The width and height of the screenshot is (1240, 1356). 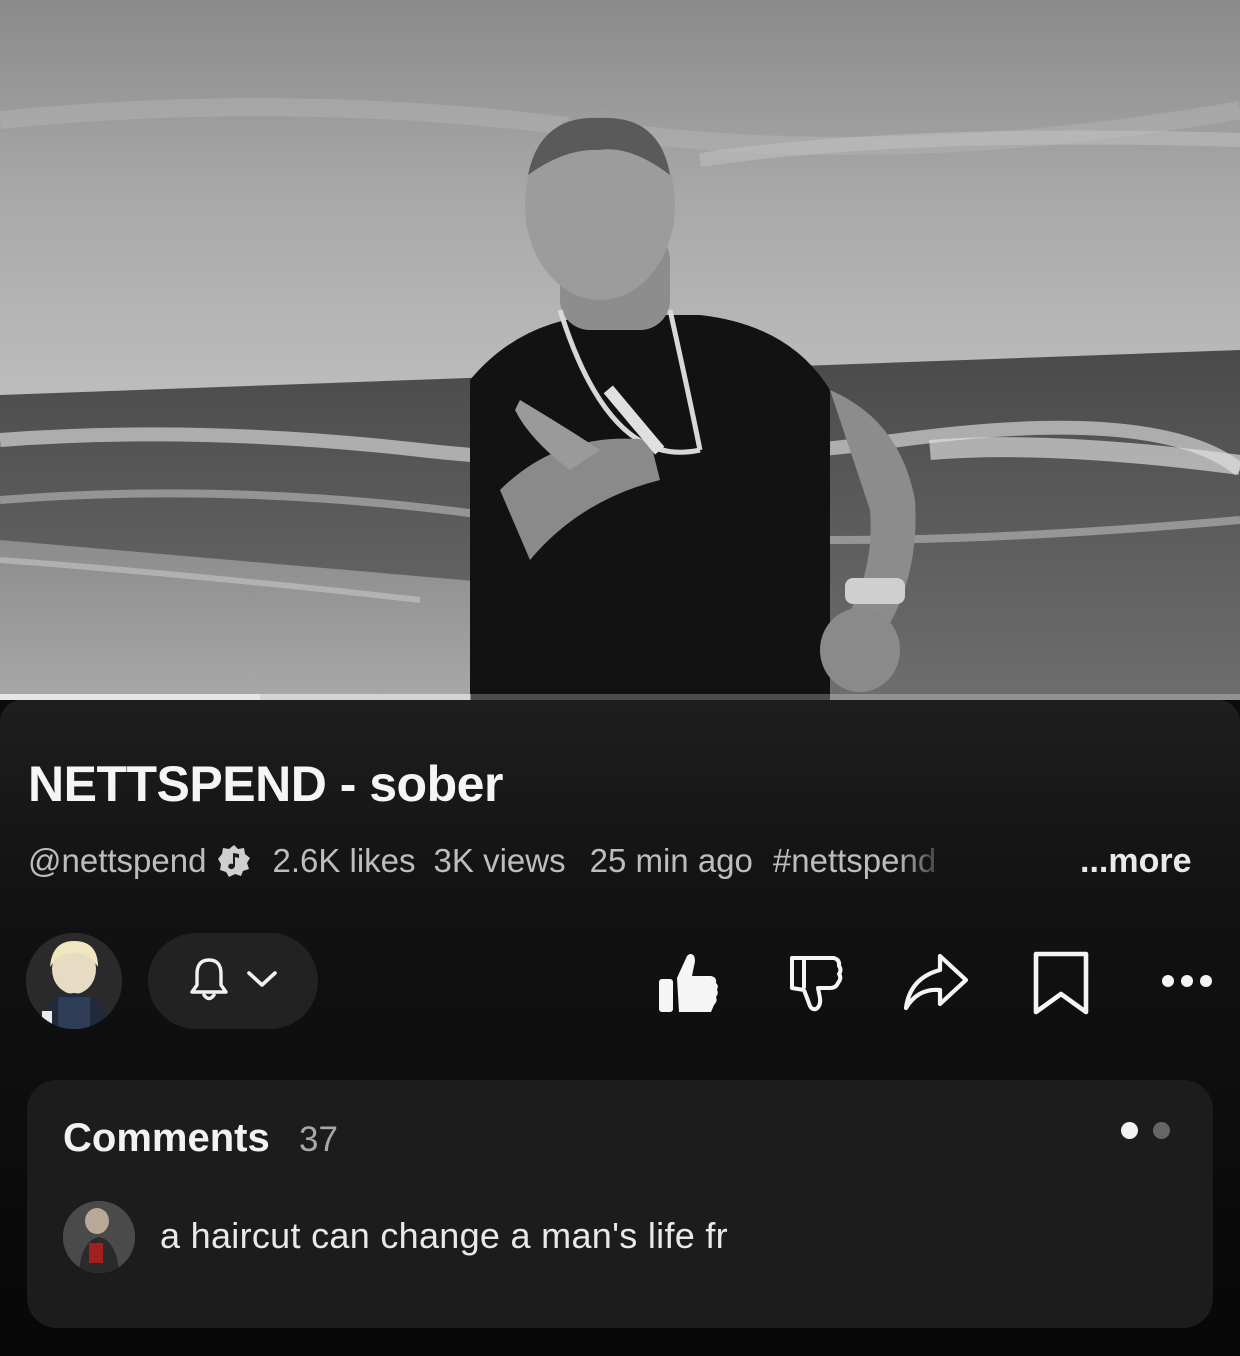 I want to click on page-indicator-dot, so click(x=1161, y=1130).